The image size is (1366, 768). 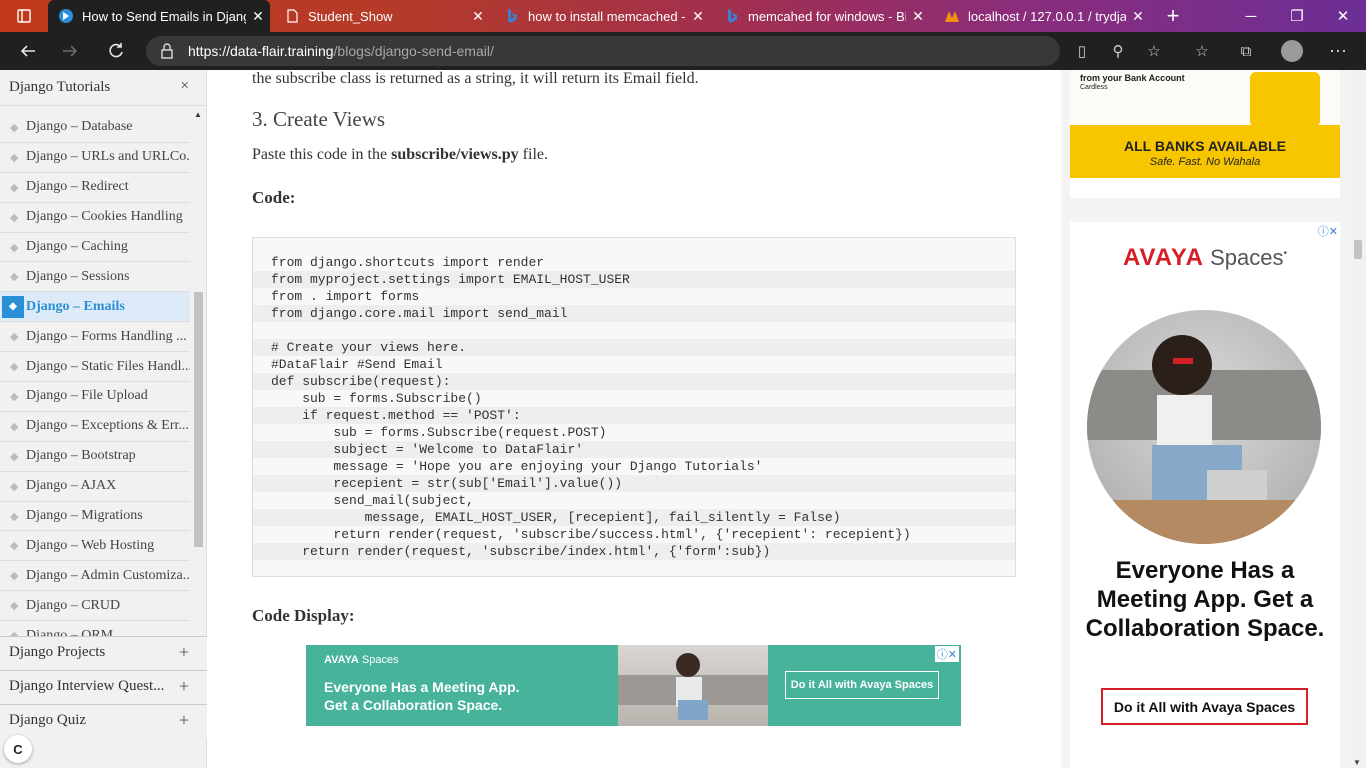 What do you see at coordinates (90, 545) in the screenshot?
I see `sidebar-item-label: Django – Web Hosting` at bounding box center [90, 545].